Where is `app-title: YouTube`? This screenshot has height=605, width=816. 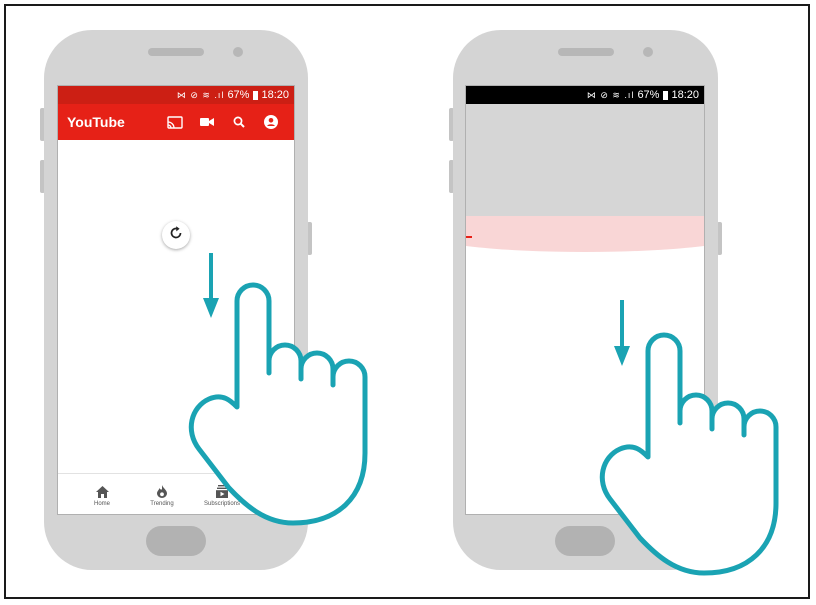
app-title: YouTube is located at coordinates (96, 122).